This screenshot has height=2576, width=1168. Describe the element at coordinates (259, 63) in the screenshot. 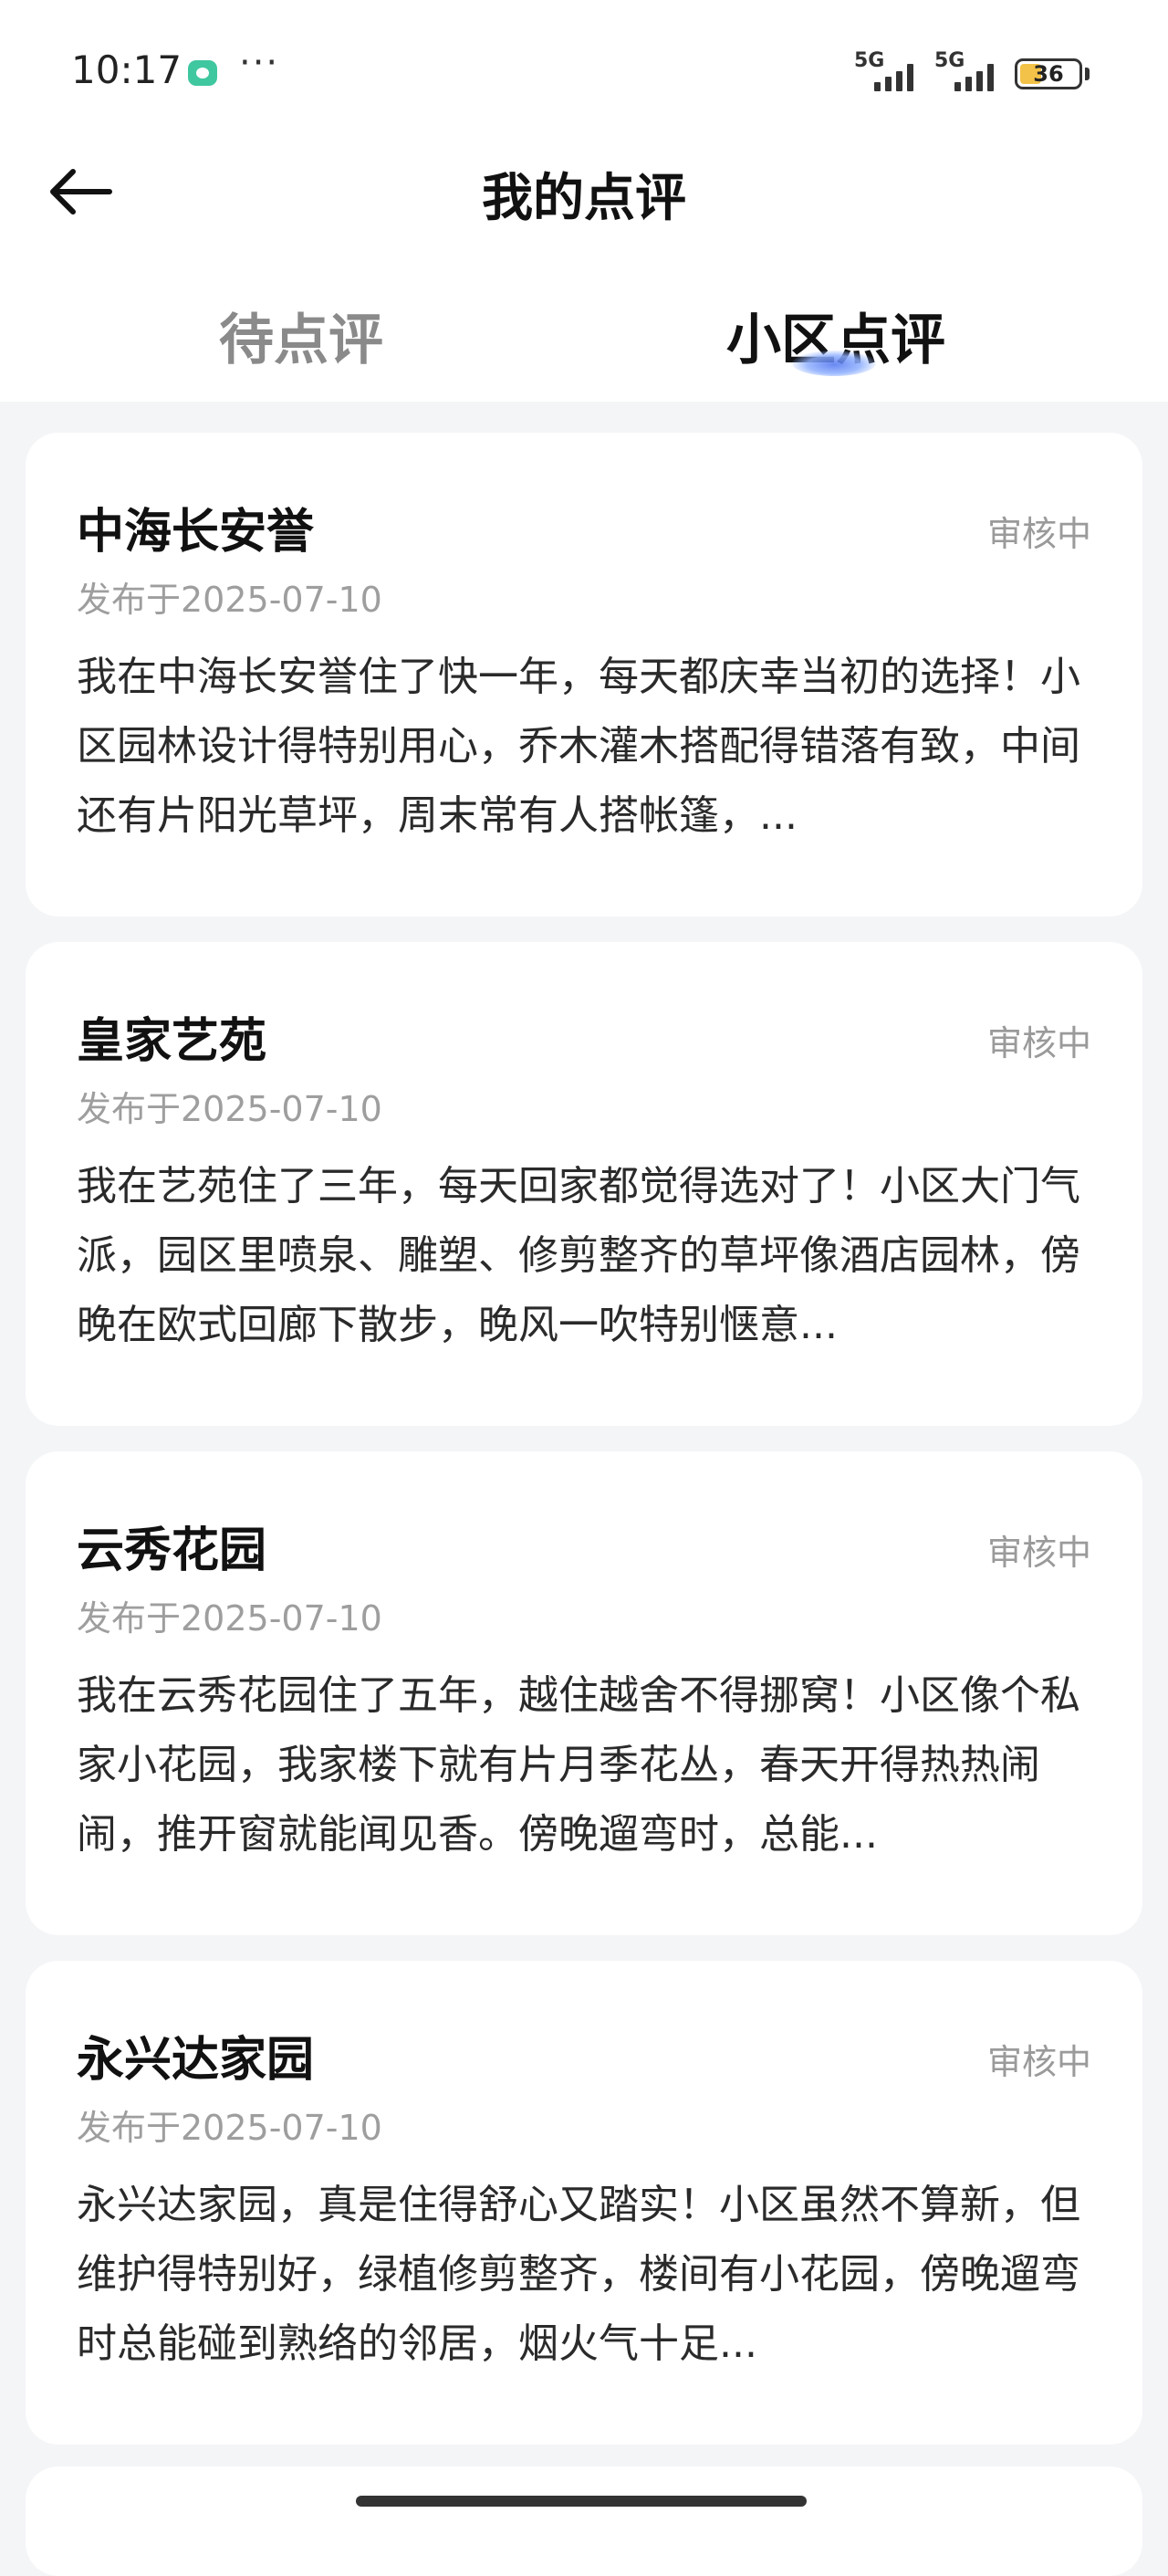

I see `status-more-icon: ···` at that location.